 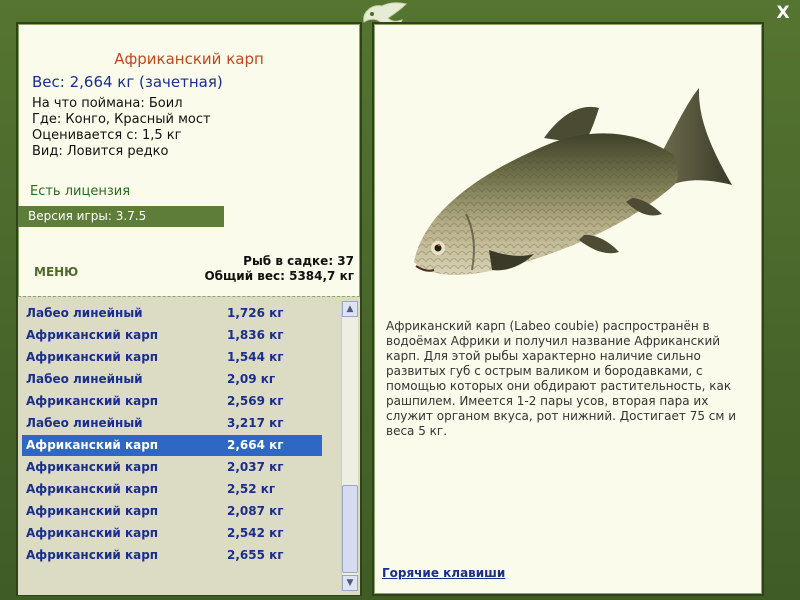 I want to click on catch-list-row: Африканский карп 2,037 кг, so click(x=172, y=467).